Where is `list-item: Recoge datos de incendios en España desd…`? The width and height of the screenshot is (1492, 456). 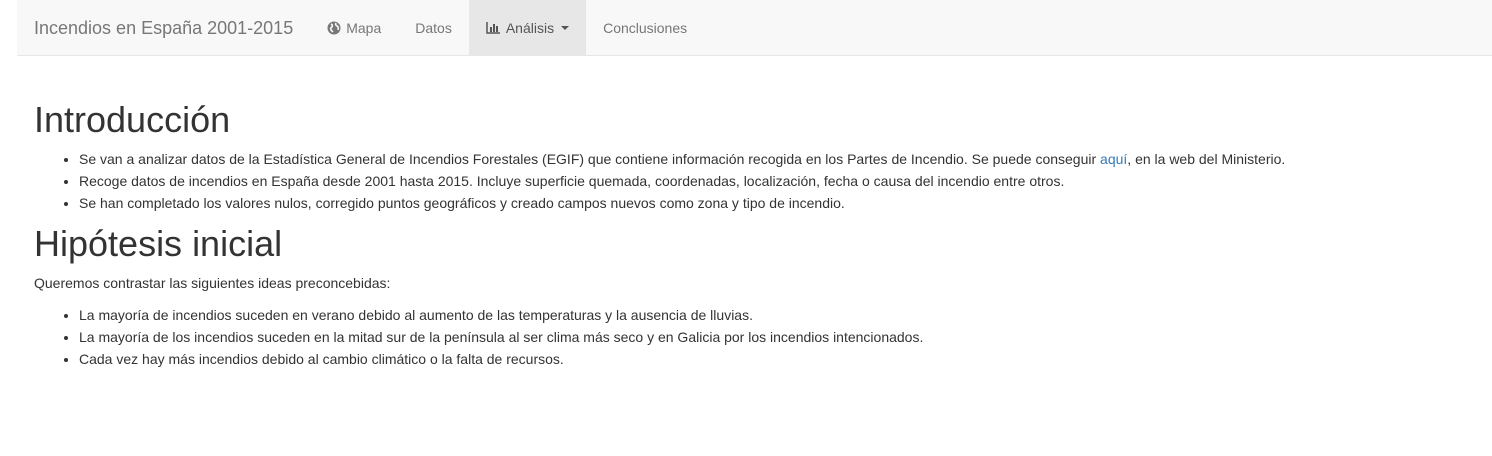
list-item: Recoge datos de incendios en España desd… is located at coordinates (776, 181).